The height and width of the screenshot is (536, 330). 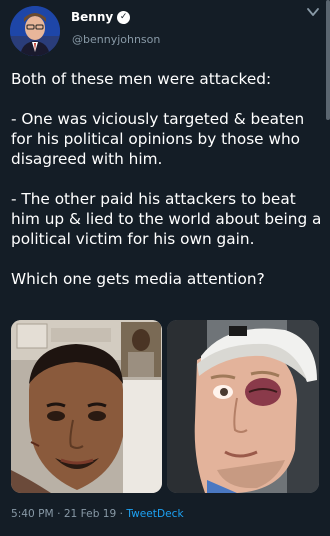 I want to click on tweet-line: disagreed with him., so click(x=87, y=159).